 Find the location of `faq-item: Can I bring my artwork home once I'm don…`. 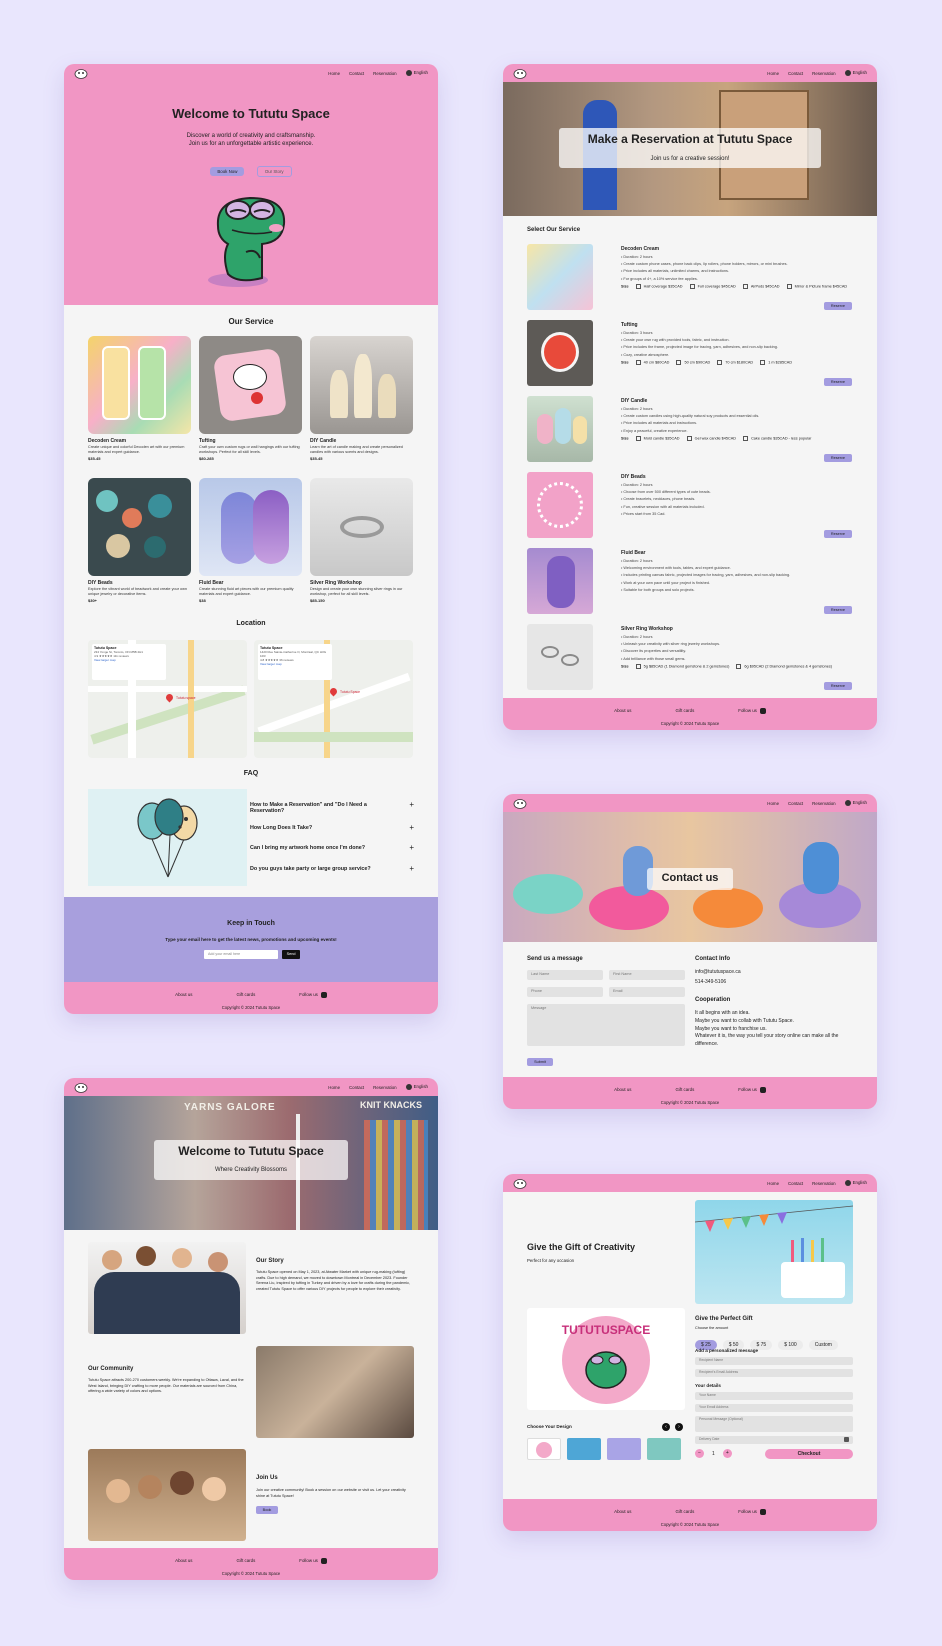

faq-item: Can I bring my artwork home once I'm don… is located at coordinates (332, 848).